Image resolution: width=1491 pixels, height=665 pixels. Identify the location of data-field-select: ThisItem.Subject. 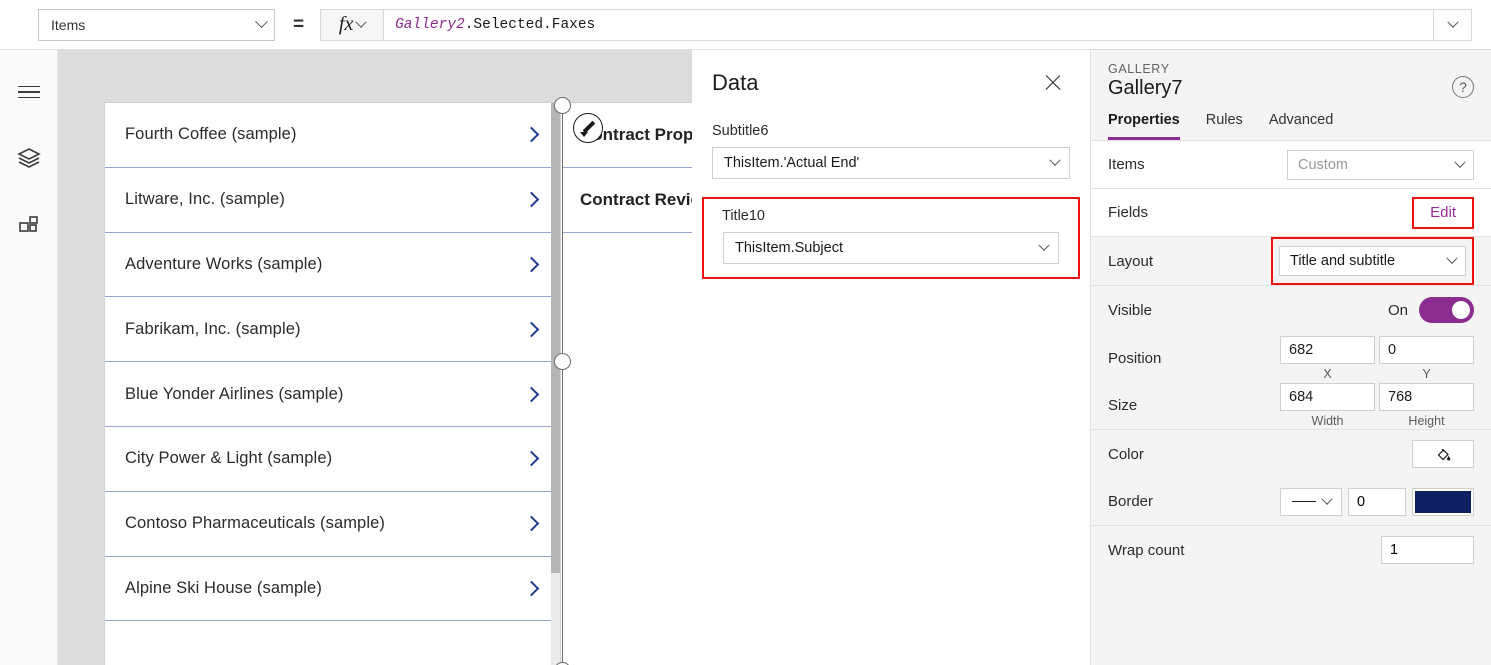
(891, 248).